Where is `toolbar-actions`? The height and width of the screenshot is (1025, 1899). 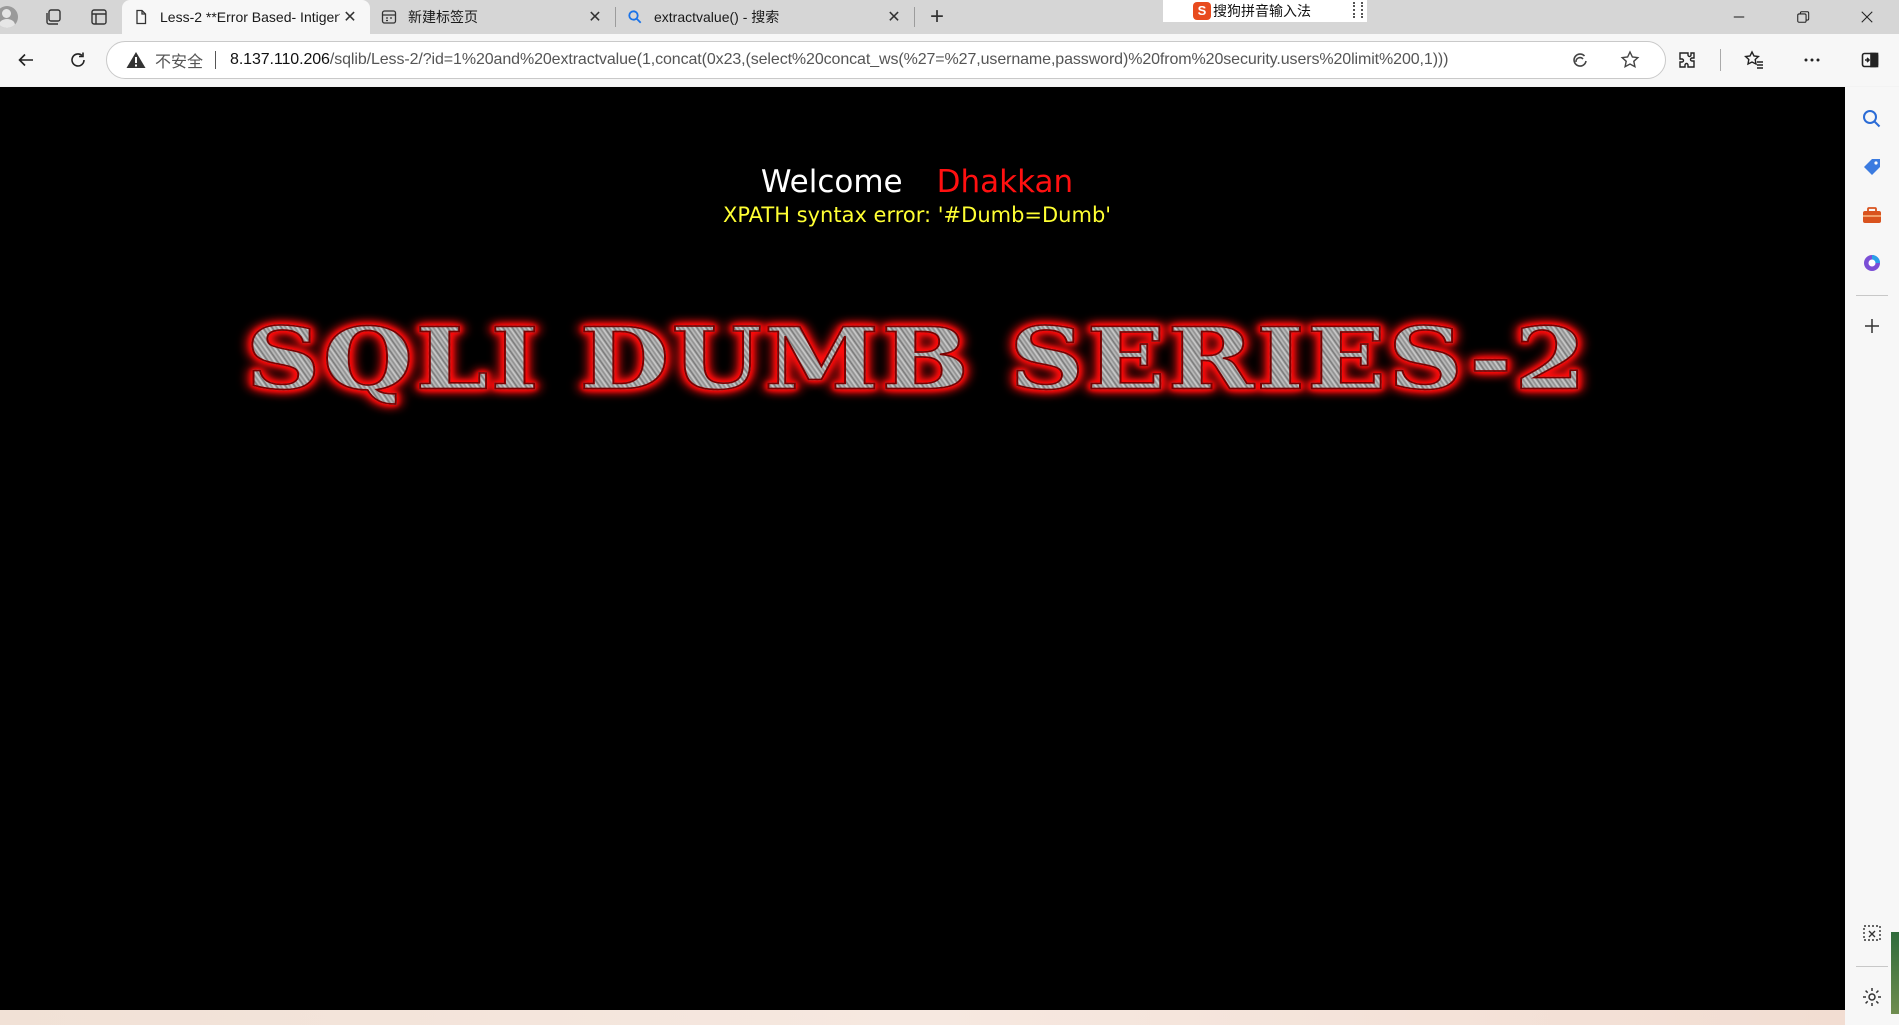
toolbar-actions is located at coordinates (1778, 60).